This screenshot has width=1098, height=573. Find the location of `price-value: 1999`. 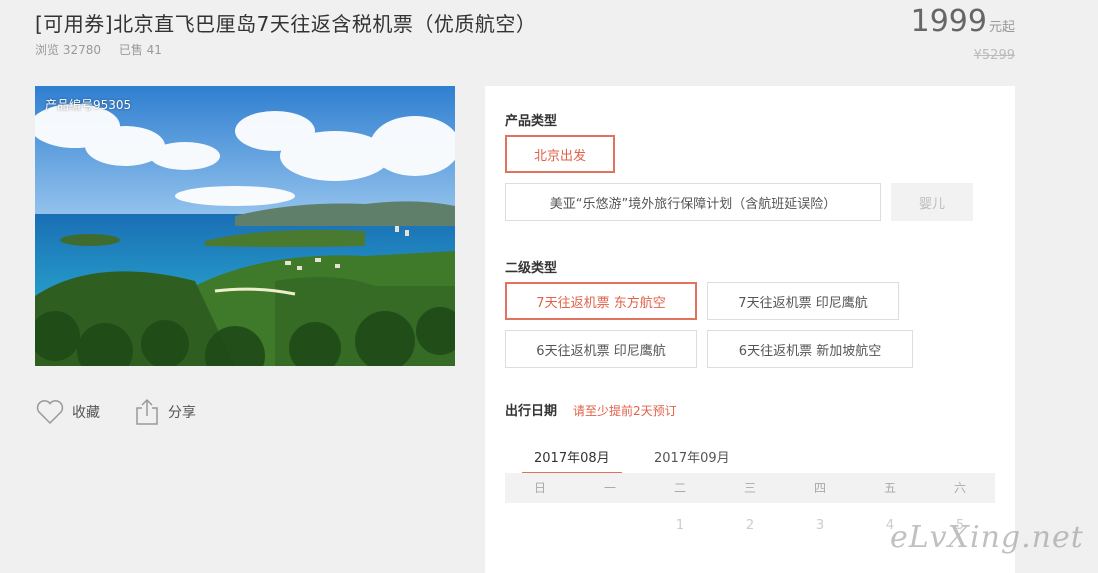

price-value: 1999 is located at coordinates (948, 21).